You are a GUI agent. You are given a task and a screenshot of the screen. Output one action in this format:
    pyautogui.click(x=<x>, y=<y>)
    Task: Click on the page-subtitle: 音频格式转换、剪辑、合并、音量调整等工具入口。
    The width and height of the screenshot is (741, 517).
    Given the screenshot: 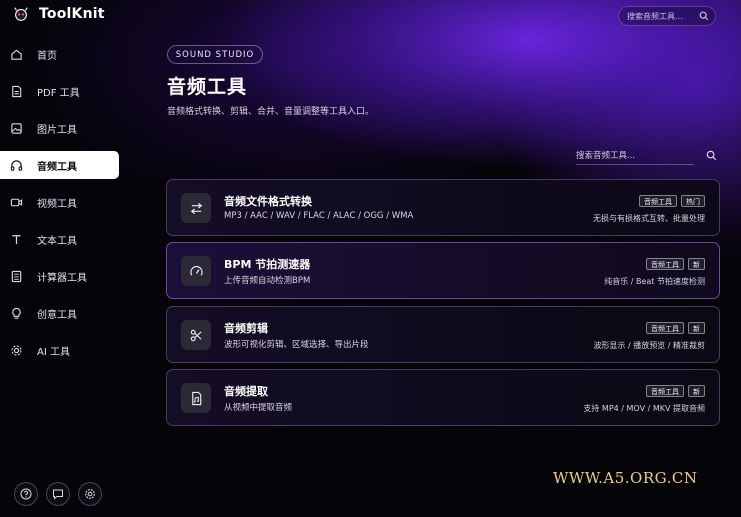 What is the action you would take?
    pyautogui.click(x=271, y=112)
    